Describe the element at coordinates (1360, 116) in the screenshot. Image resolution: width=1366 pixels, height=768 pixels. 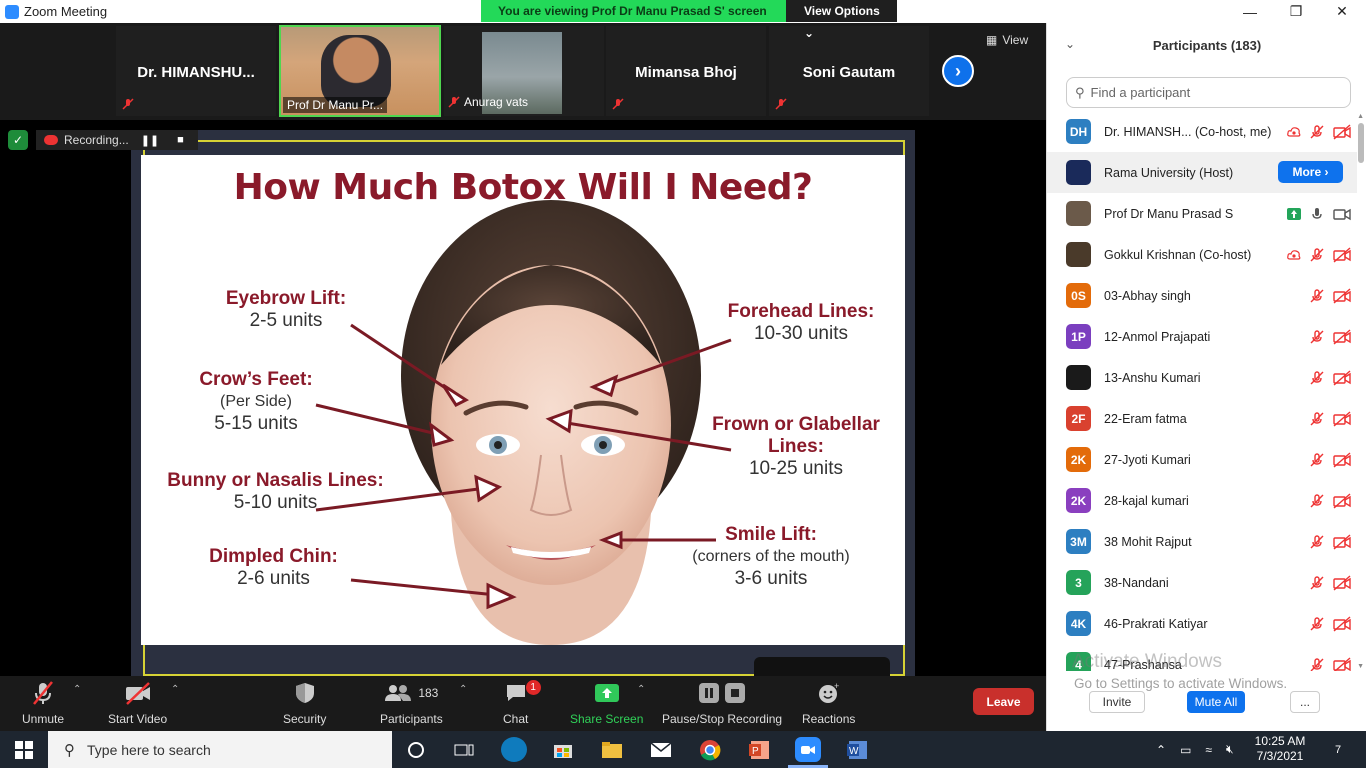
I see `scroll-up-icon: ▲` at that location.